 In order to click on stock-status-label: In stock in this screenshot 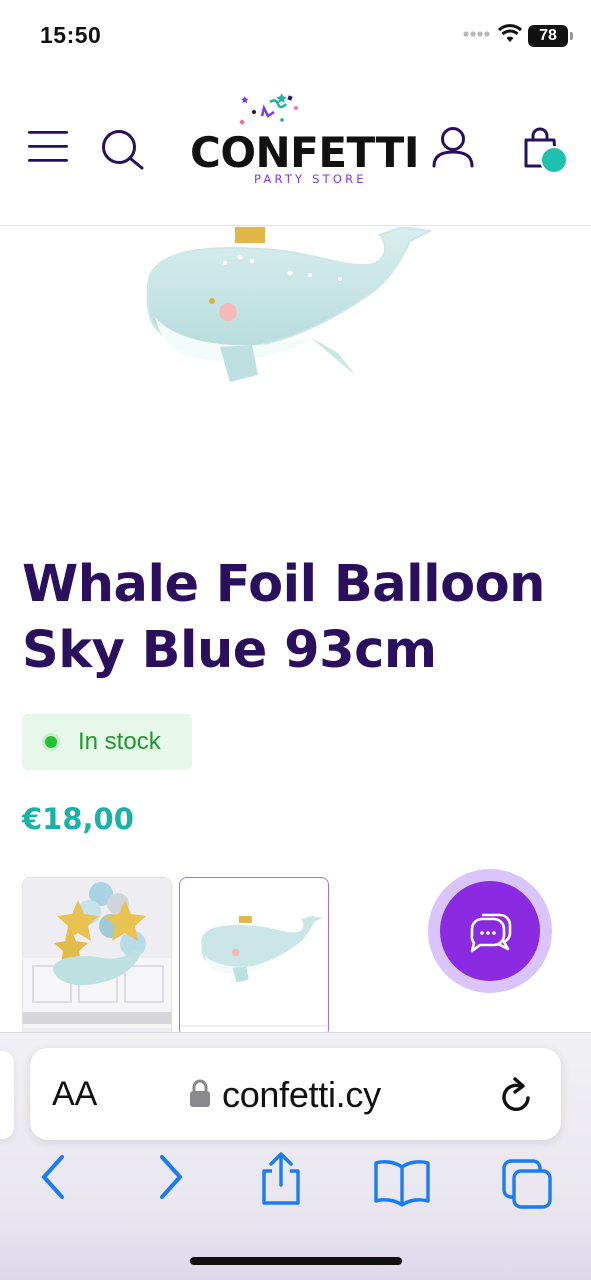, I will do `click(119, 741)`.